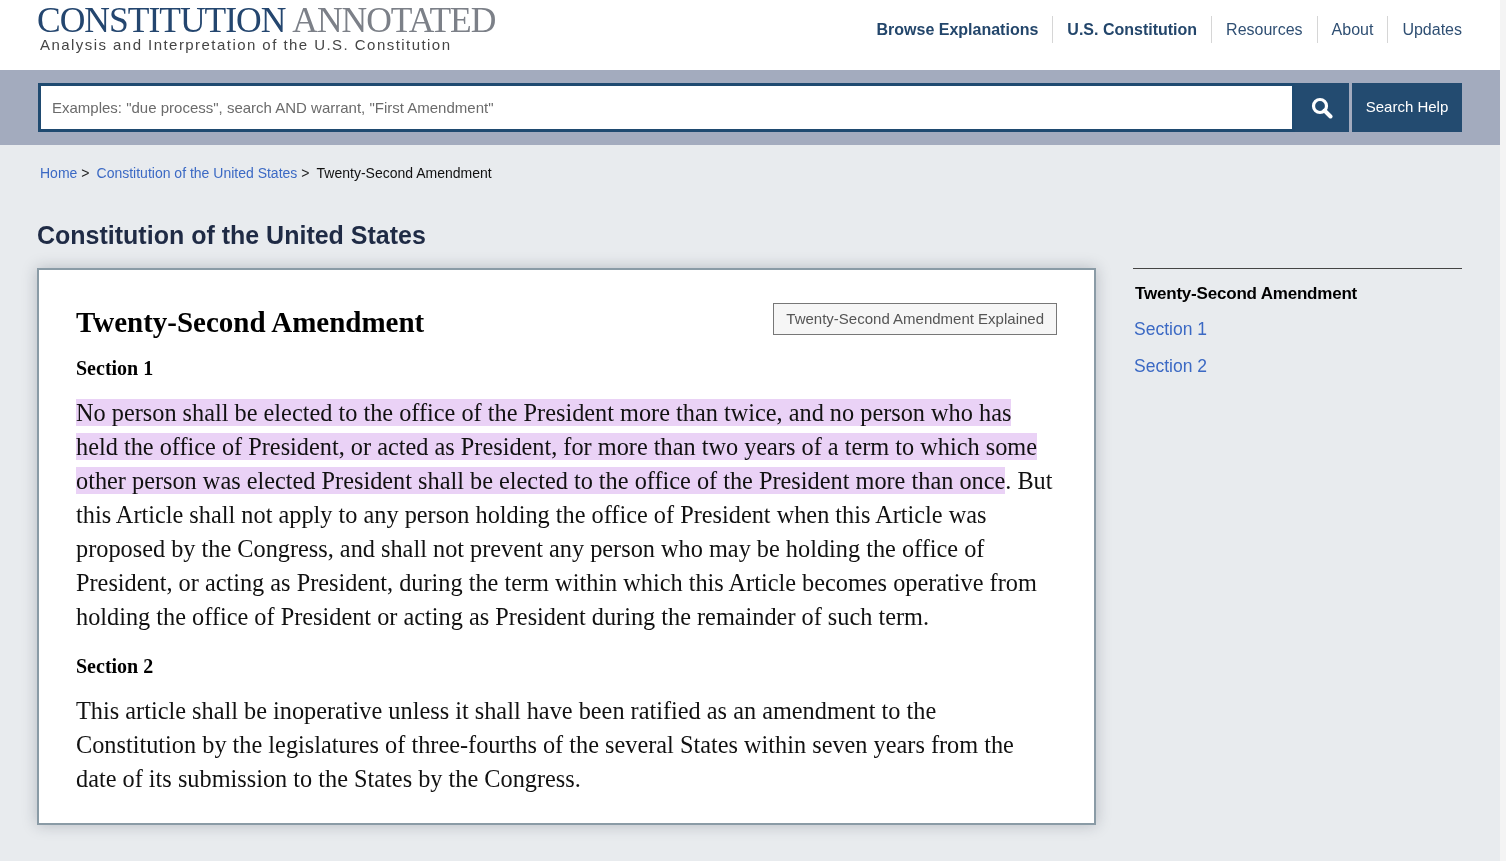 Image resolution: width=1506 pixels, height=861 pixels. What do you see at coordinates (232, 235) in the screenshot?
I see `page-heading: Constitution of the United States` at bounding box center [232, 235].